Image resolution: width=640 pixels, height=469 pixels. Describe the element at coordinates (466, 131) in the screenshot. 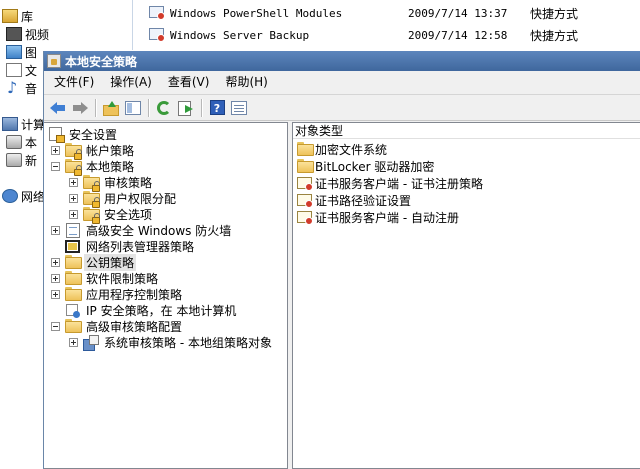

I see `column-header-object-type: 对象类型` at that location.